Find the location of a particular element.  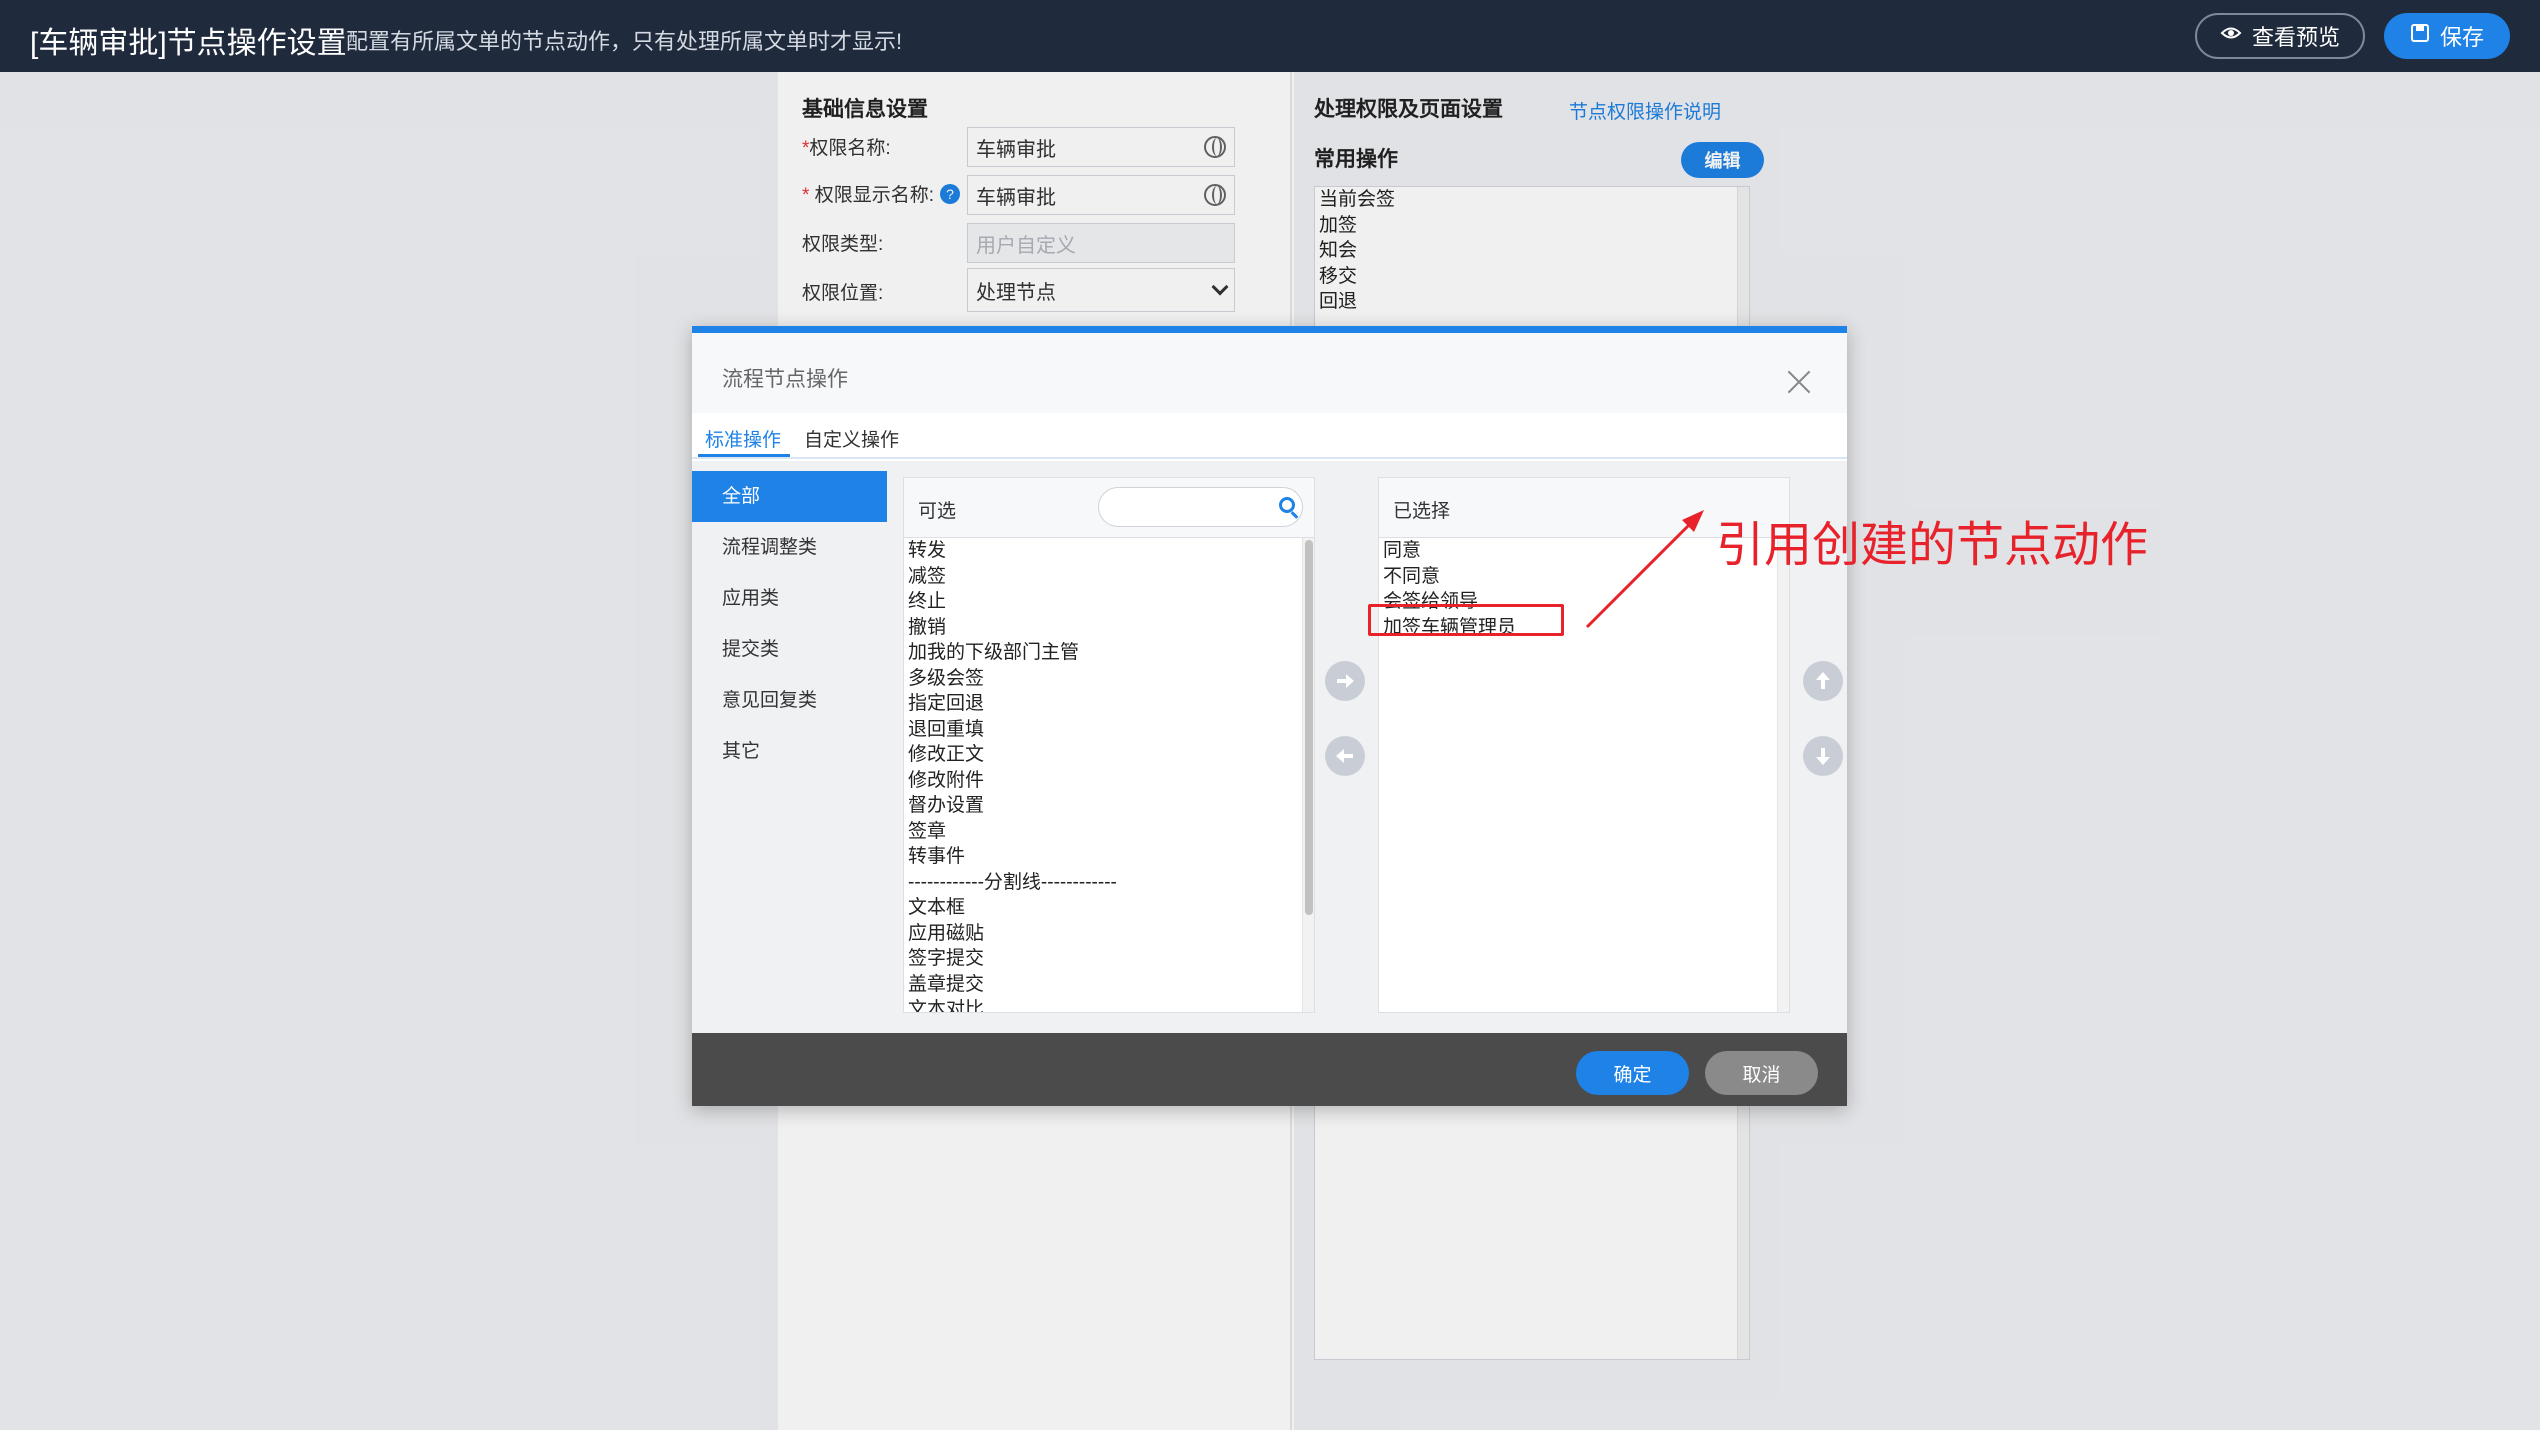

list-item: 签字提交 is located at coordinates (1109, 959).